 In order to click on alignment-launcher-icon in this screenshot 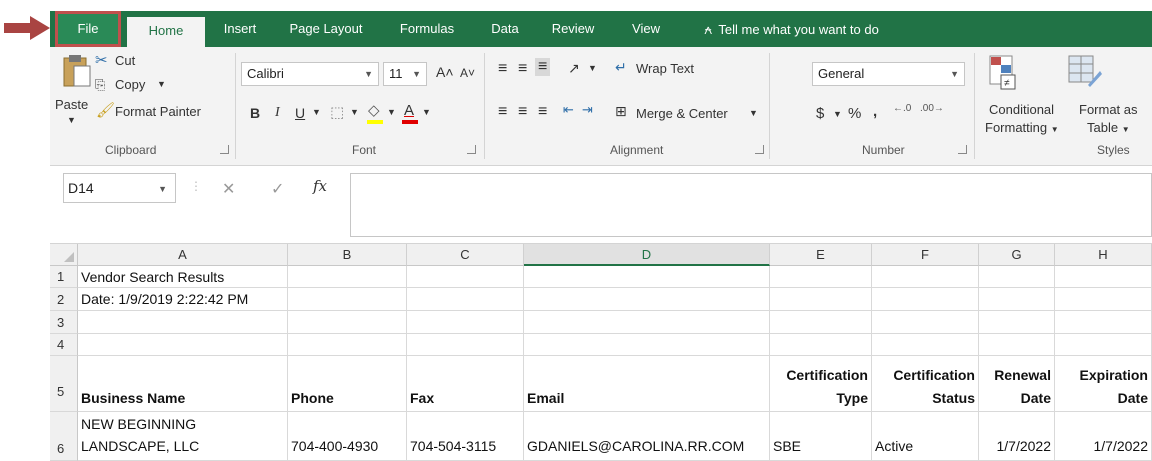, I will do `click(759, 149)`.